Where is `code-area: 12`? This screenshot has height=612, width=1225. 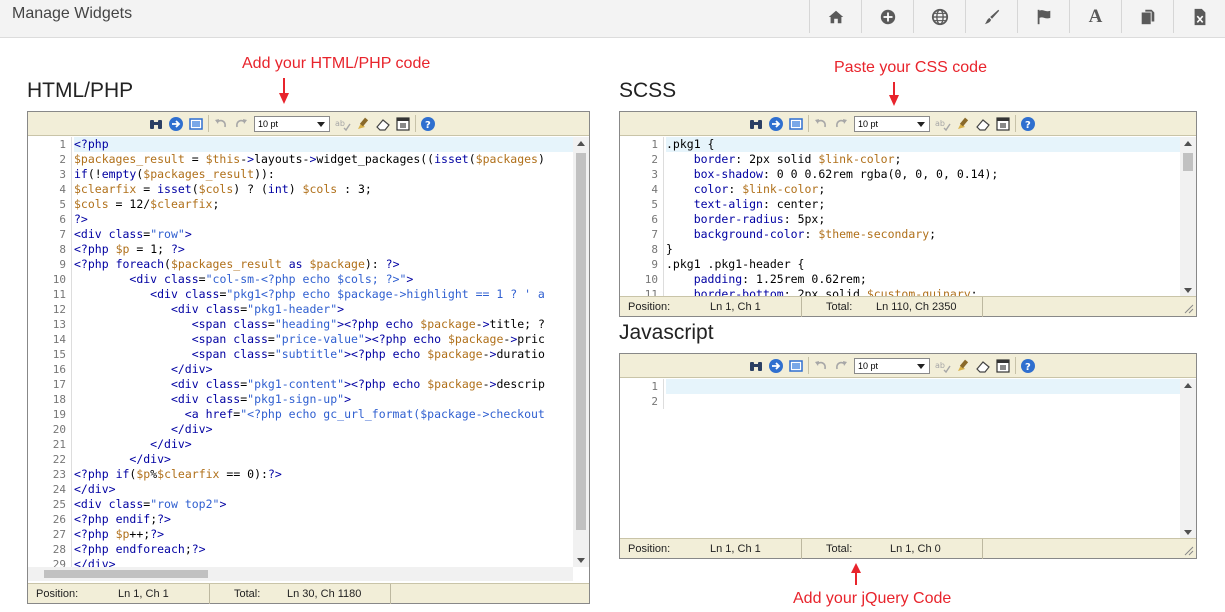 code-area: 12 is located at coordinates (900, 459).